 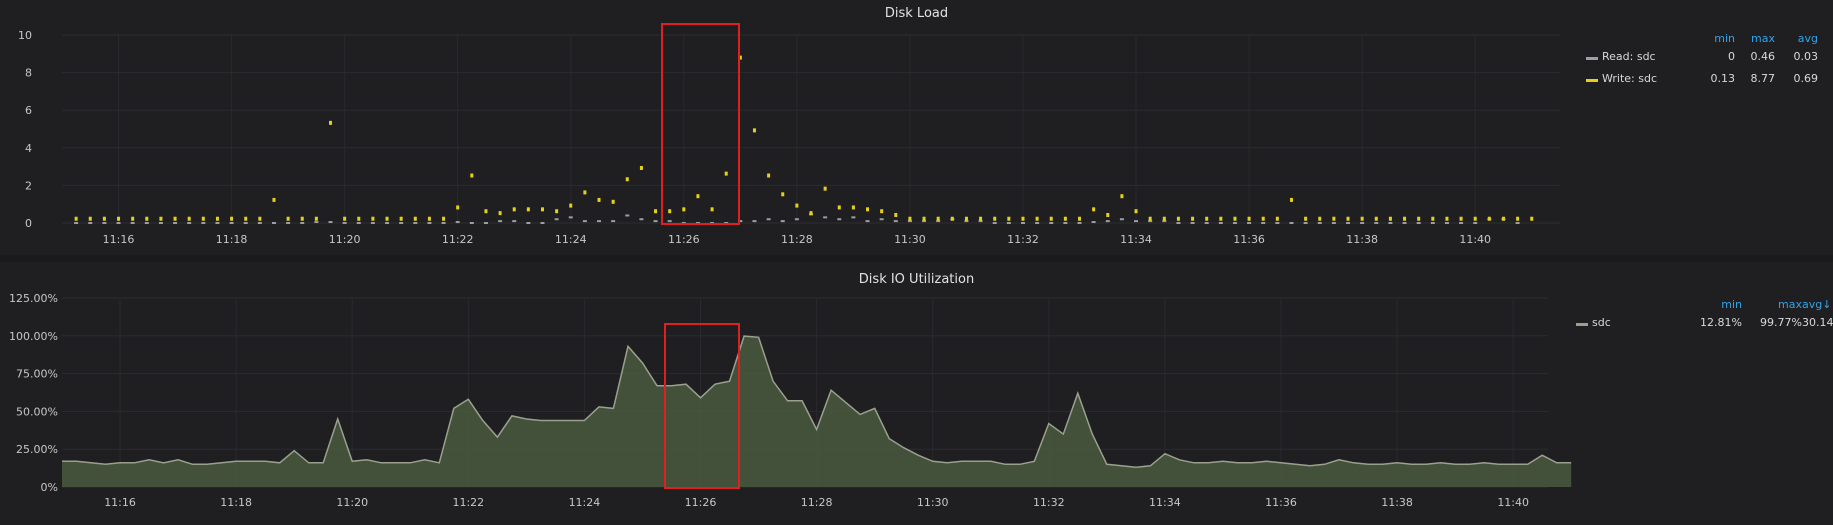 What do you see at coordinates (1781, 322) in the screenshot?
I see `legend-max: 99.77%` at bounding box center [1781, 322].